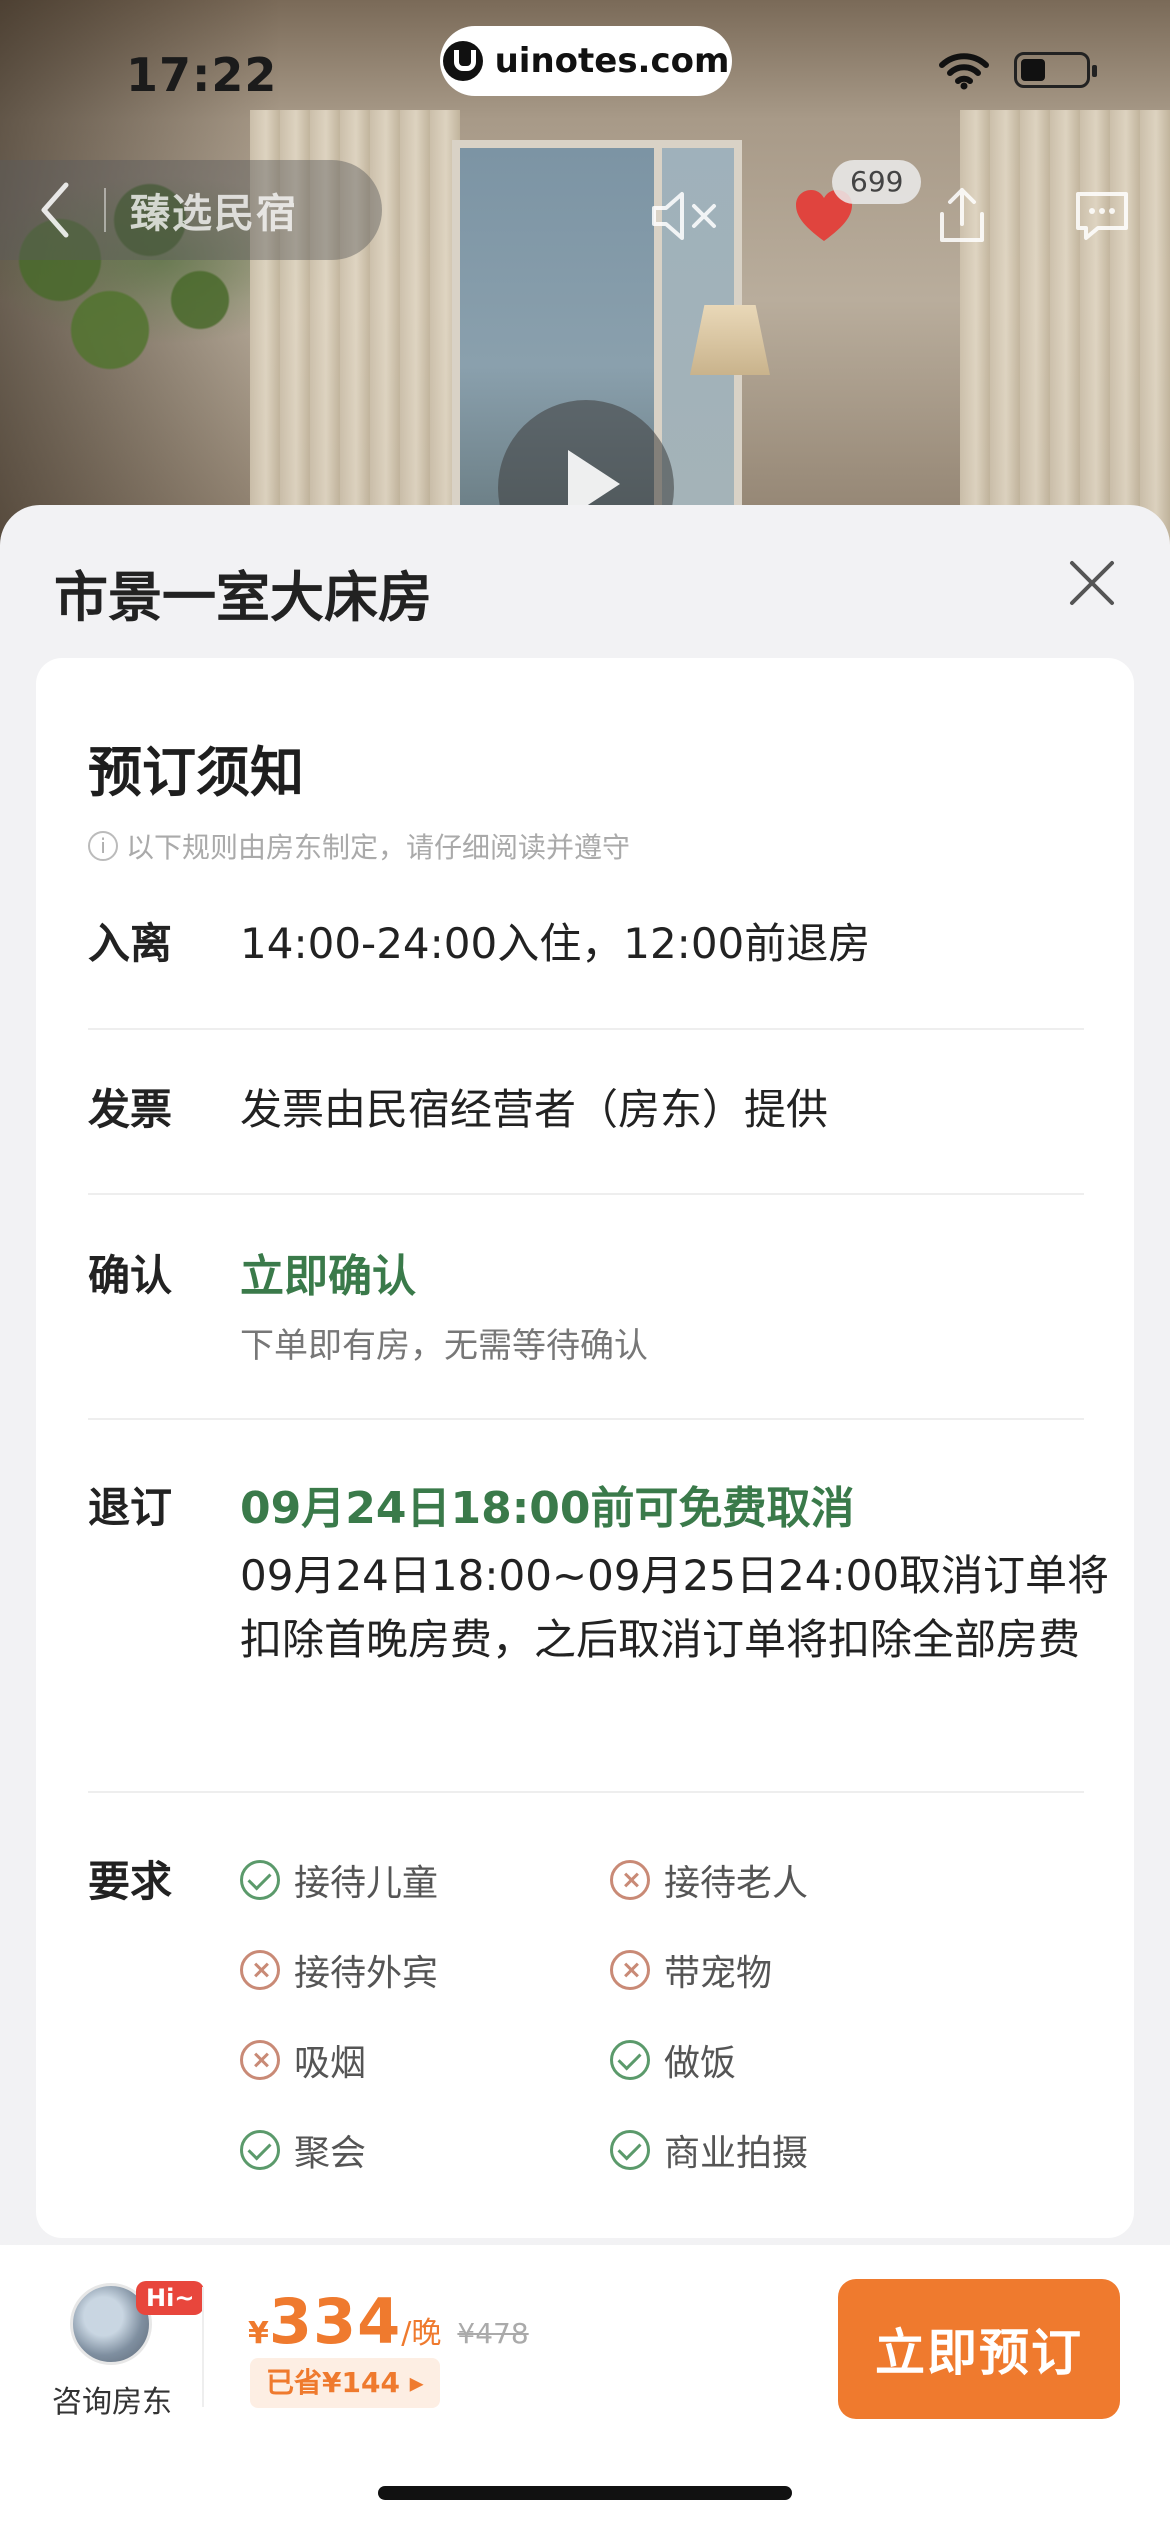  I want to click on book-now-button: 立即预订, so click(979, 2349).